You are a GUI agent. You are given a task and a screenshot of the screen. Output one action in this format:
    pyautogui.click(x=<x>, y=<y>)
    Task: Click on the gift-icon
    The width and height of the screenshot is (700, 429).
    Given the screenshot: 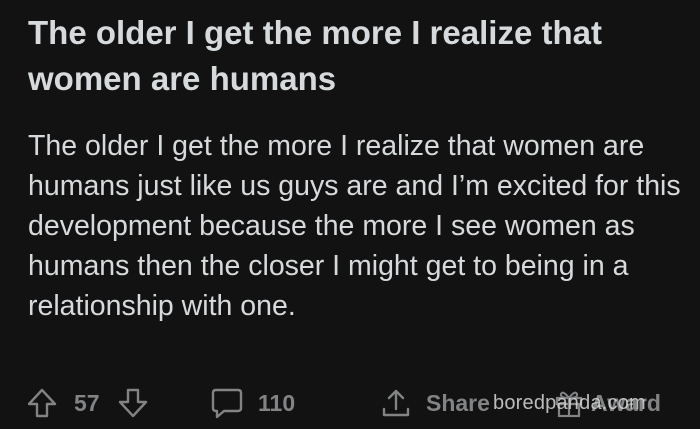 What is the action you would take?
    pyautogui.click(x=569, y=403)
    